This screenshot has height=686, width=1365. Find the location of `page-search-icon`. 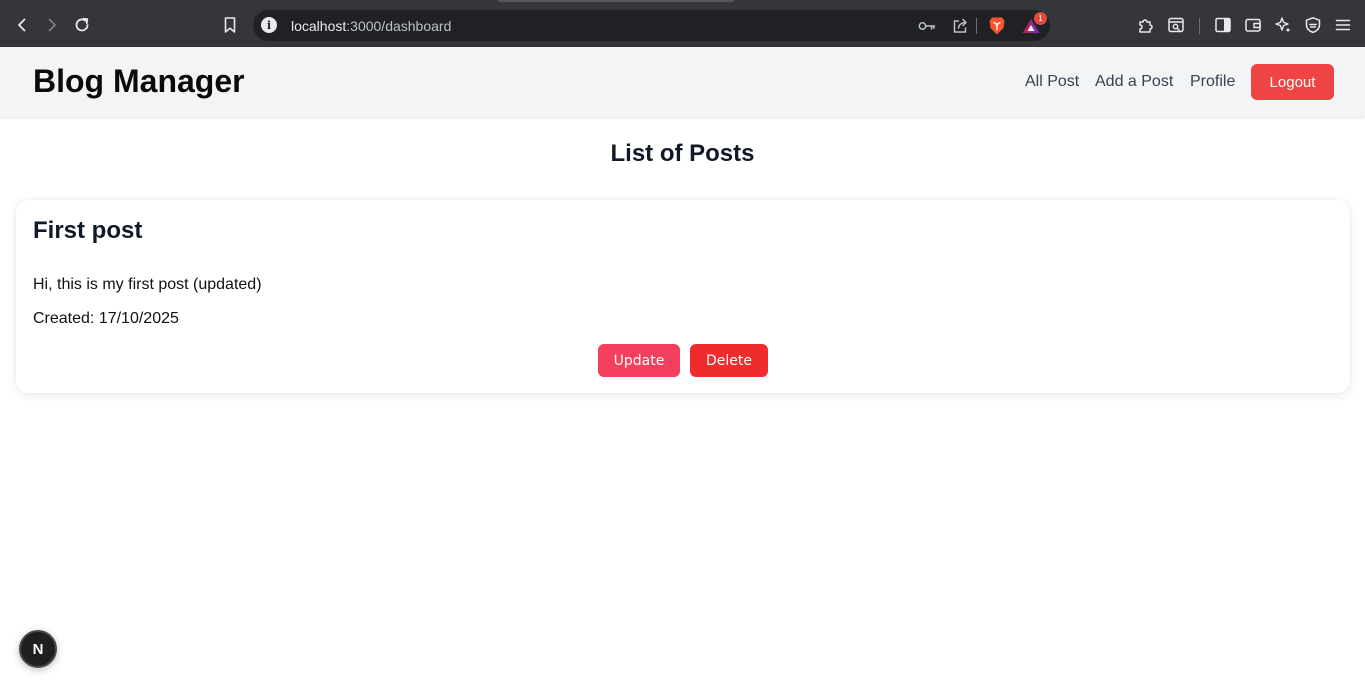

page-search-icon is located at coordinates (1176, 25).